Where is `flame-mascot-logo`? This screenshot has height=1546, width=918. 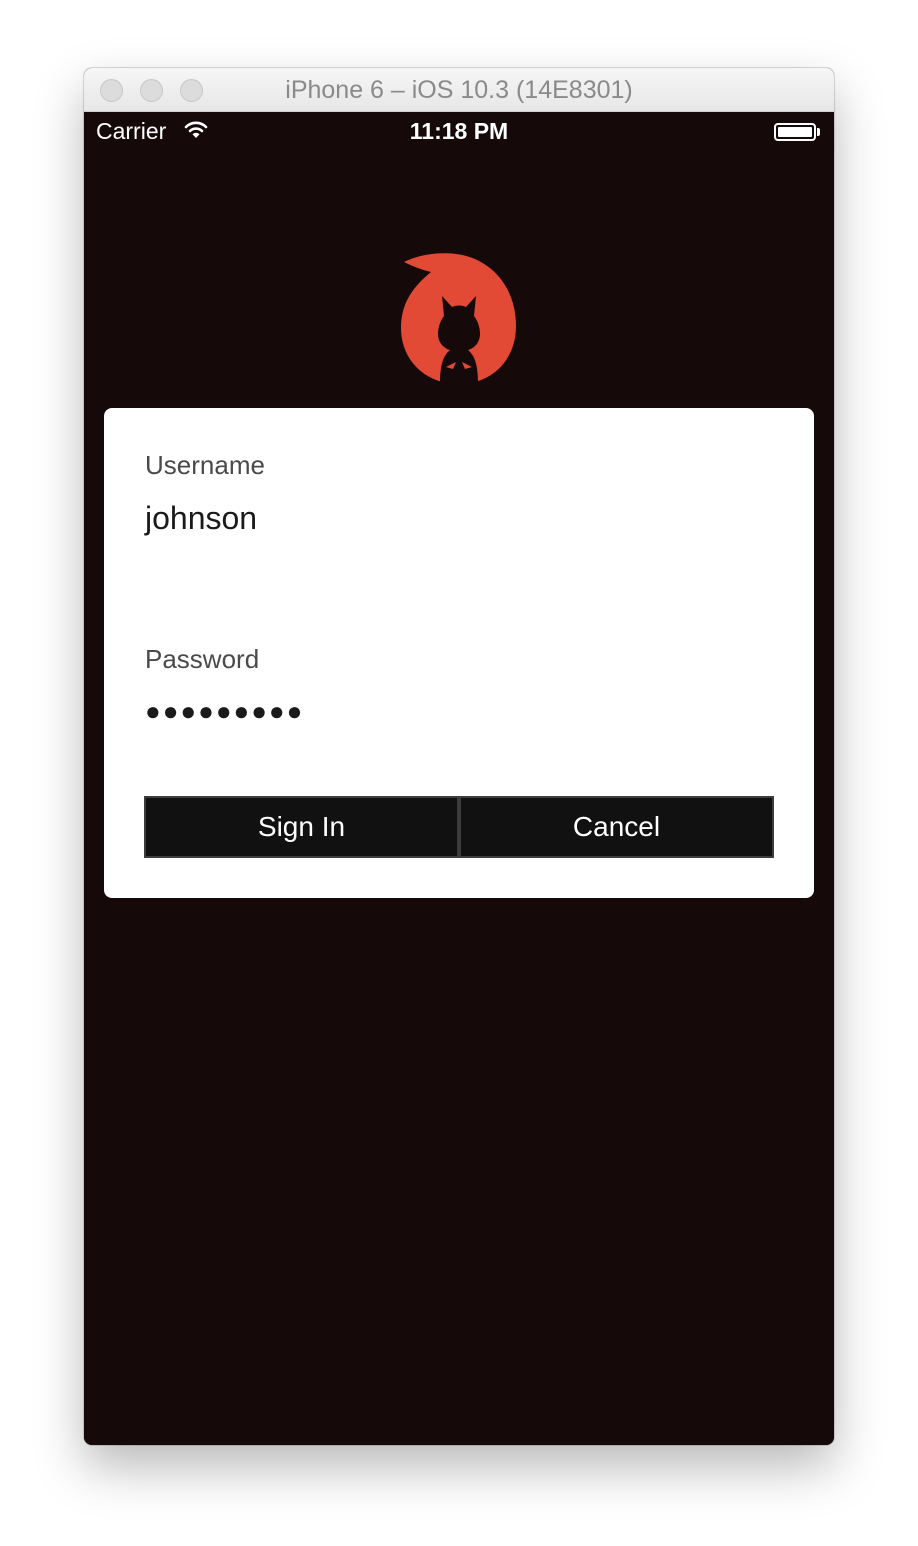
flame-mascot-logo is located at coordinates (459, 320).